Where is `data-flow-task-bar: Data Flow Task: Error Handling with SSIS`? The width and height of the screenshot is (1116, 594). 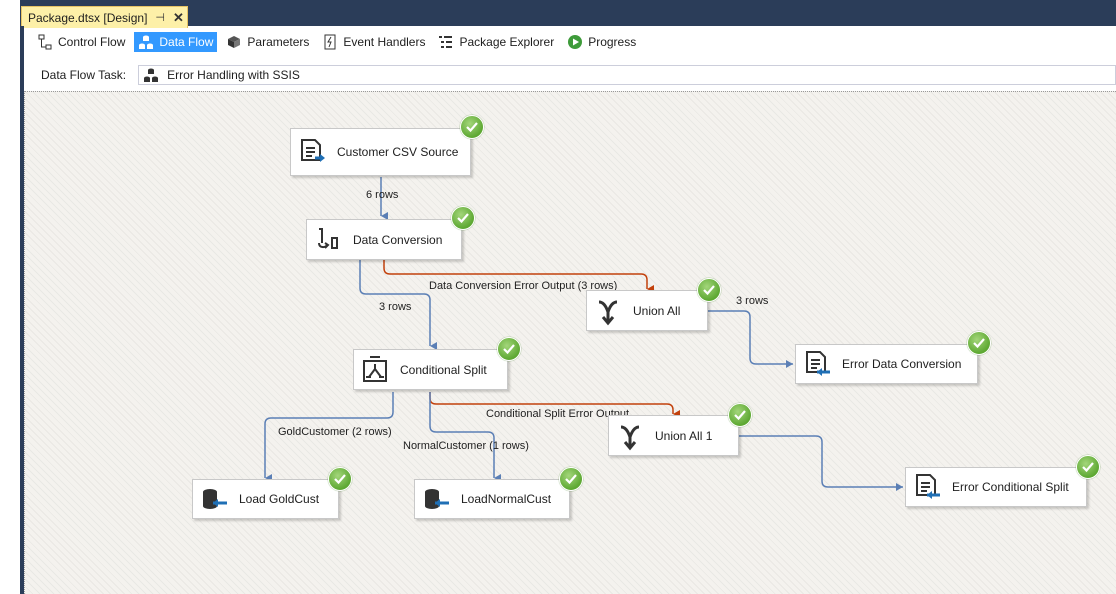 data-flow-task-bar: Data Flow Task: Error Handling with SSIS is located at coordinates (570, 75).